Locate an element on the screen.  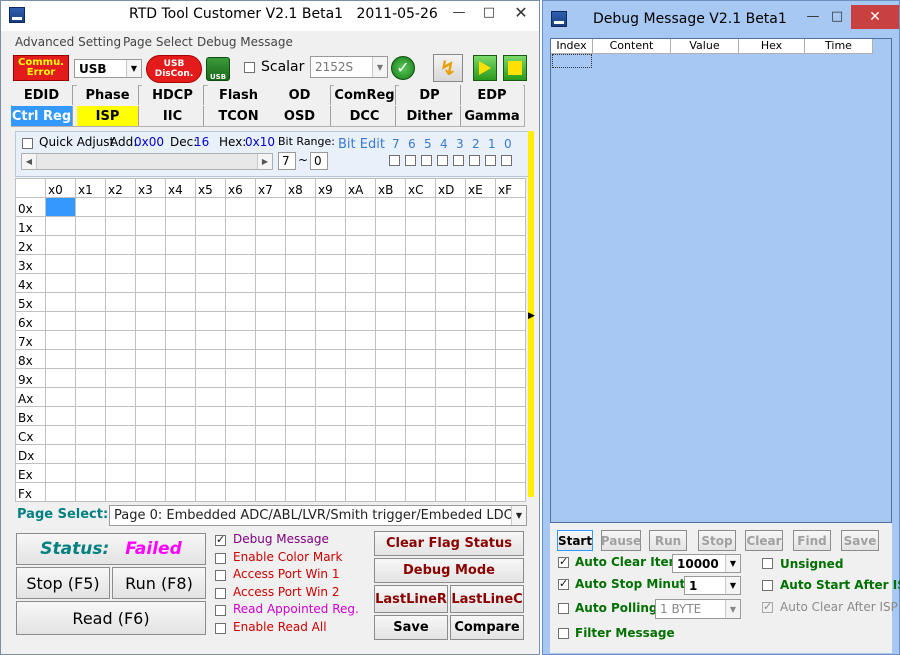
save-button: Save is located at coordinates (411, 627).